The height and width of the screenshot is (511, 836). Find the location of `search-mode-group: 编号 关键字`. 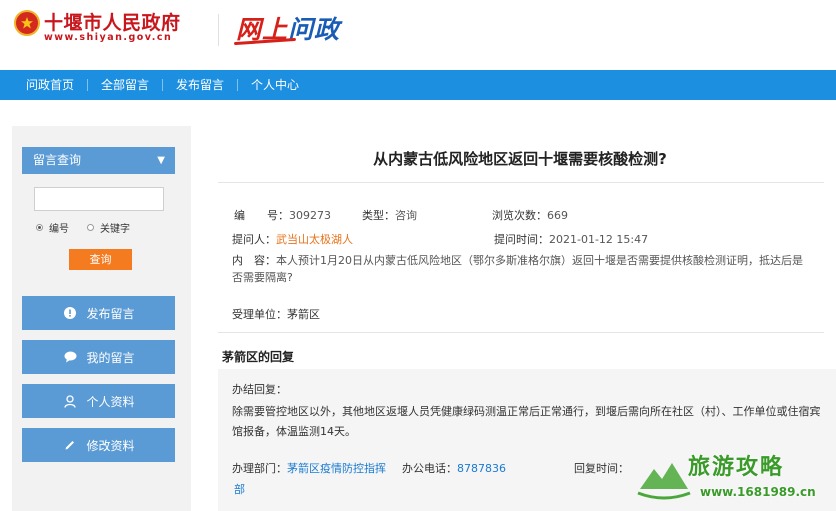

search-mode-group: 编号 关键字 is located at coordinates (92, 227).